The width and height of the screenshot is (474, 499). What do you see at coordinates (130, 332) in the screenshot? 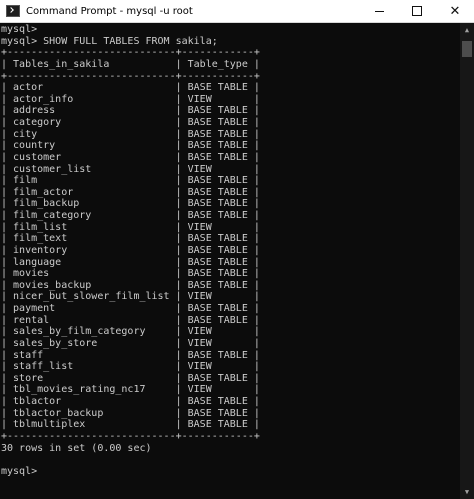
I see `terminal-line: | sales_by_film_category | VIEW |` at bounding box center [130, 332].